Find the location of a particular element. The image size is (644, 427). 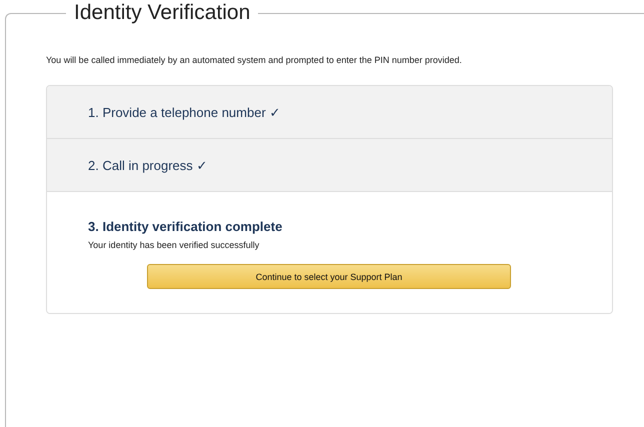

continue-button: Continue to select your Support Plan is located at coordinates (329, 276).